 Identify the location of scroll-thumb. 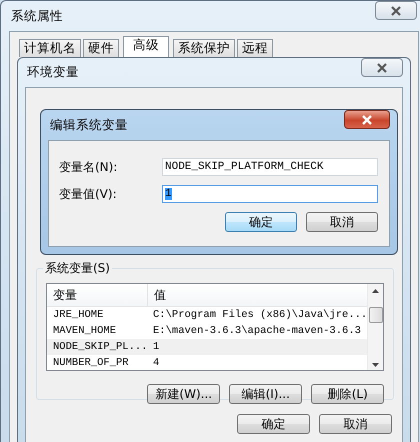
(375, 315).